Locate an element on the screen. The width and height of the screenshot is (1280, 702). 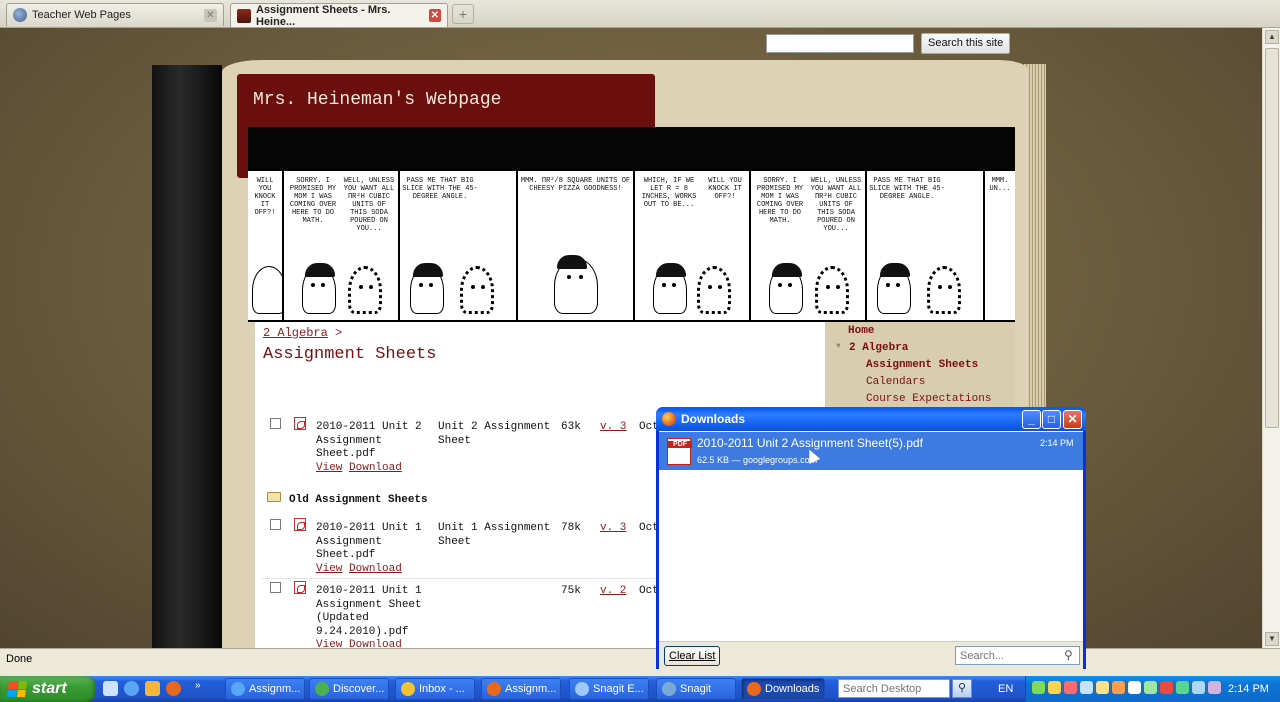
collapse-triangle-icon: ▼ is located at coordinates (838, 346).